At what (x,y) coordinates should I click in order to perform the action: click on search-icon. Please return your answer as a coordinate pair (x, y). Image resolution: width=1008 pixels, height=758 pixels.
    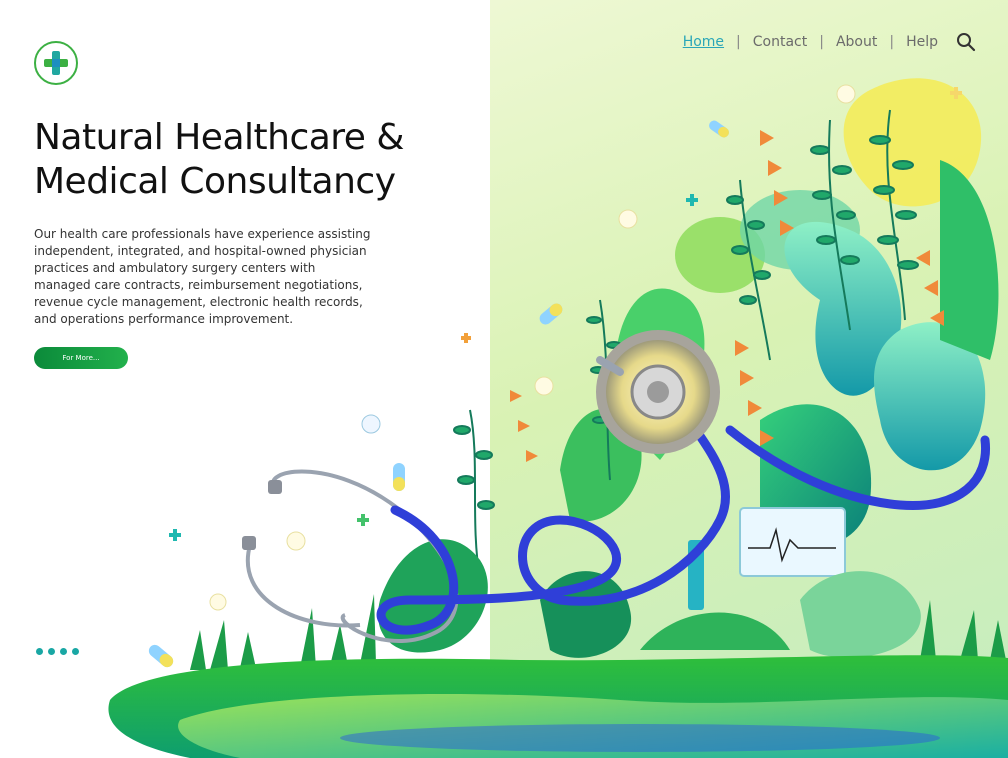
    Looking at the image, I should click on (966, 42).